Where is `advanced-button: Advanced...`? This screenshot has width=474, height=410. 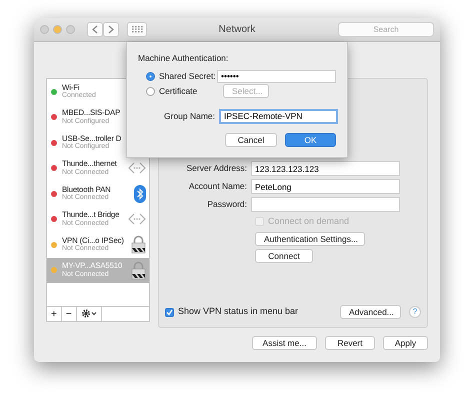
advanced-button: Advanced... is located at coordinates (370, 312).